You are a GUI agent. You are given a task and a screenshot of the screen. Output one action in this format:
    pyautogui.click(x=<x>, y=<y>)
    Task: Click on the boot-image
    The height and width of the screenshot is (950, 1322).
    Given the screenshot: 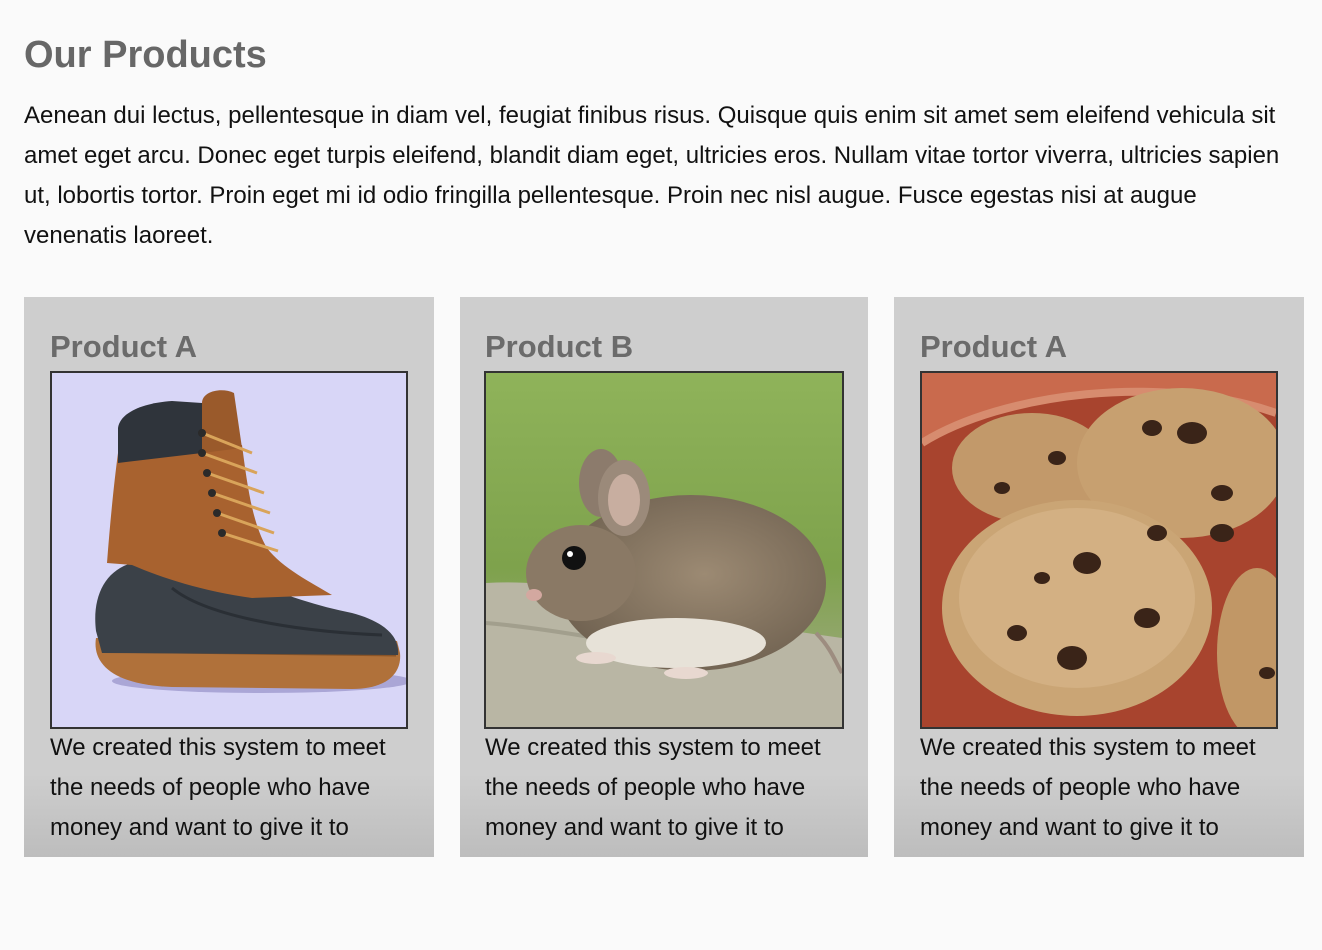 What is the action you would take?
    pyautogui.click(x=229, y=550)
    